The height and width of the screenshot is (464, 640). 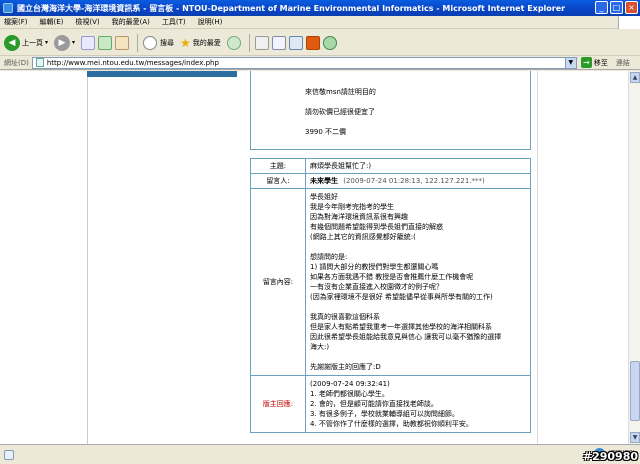 What do you see at coordinates (320, 347) in the screenshot?
I see `content-line: 海大:)` at bounding box center [320, 347].